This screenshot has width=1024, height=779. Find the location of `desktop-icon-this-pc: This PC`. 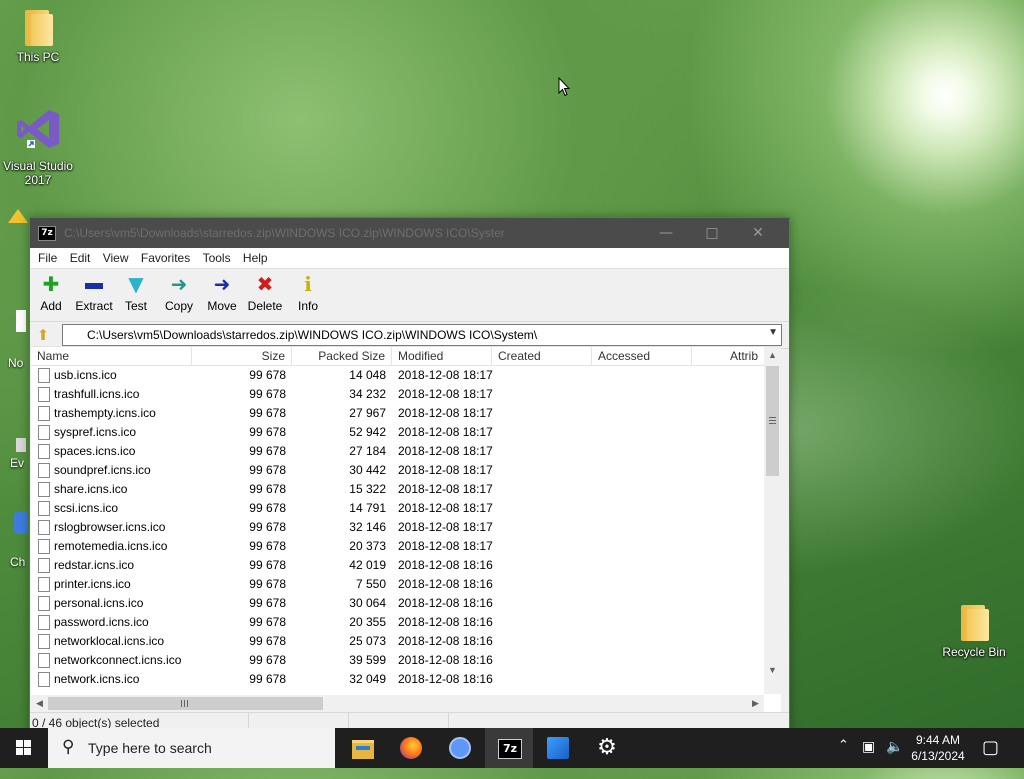

desktop-icon-this-pc: This PC is located at coordinates (38, 37).